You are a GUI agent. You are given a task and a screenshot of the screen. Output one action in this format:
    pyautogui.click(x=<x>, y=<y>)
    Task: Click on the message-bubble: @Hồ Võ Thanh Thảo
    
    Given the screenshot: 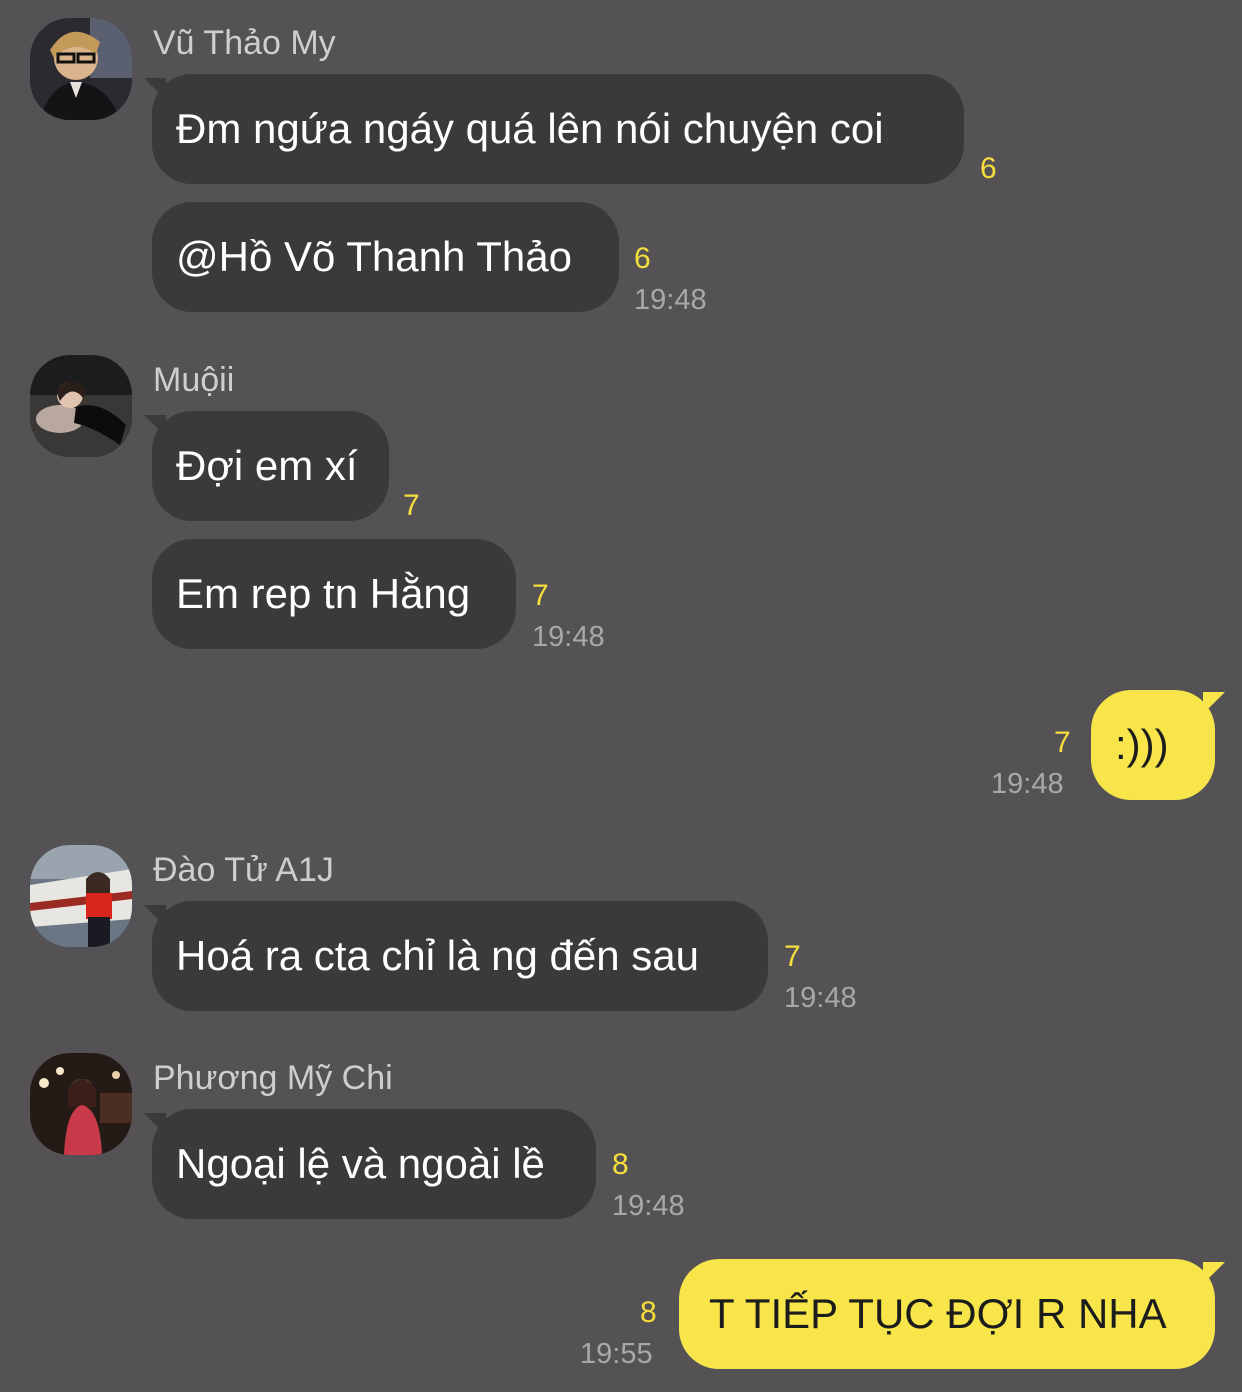 What is the action you would take?
    pyautogui.click(x=385, y=257)
    